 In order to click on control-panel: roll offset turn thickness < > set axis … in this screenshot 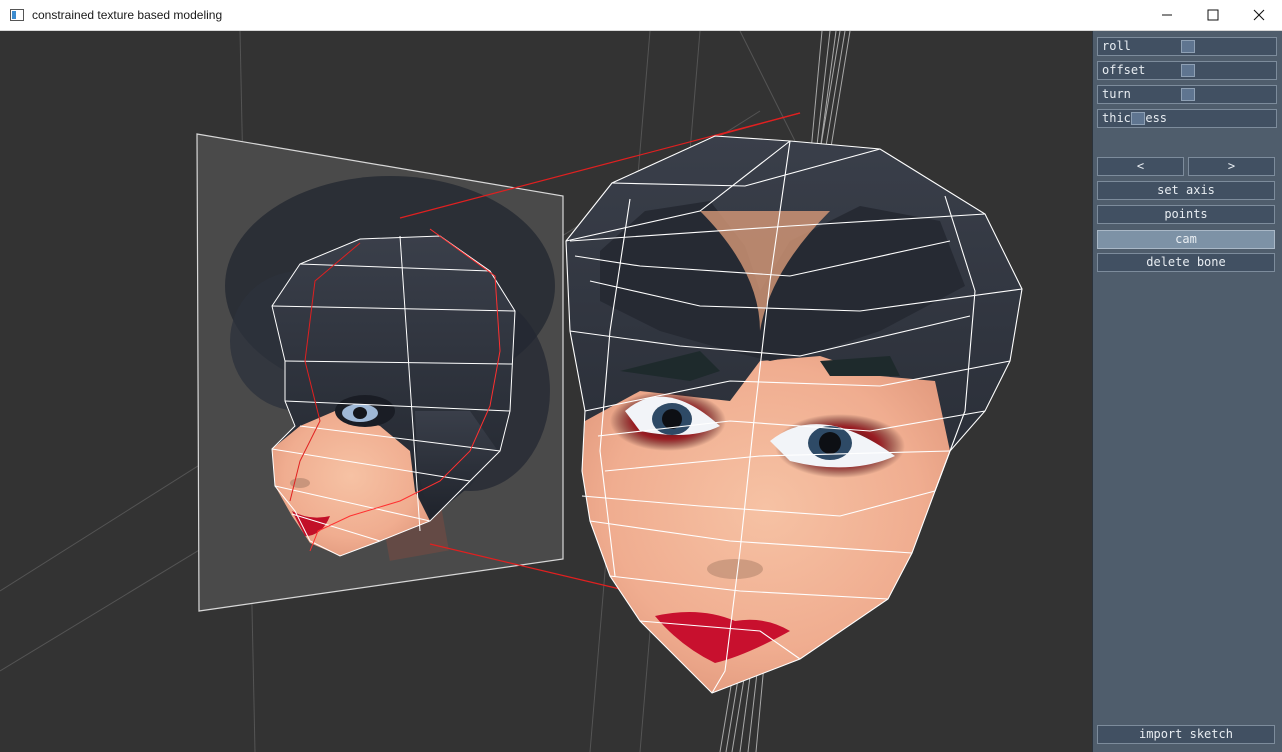, I will do `click(1187, 391)`.